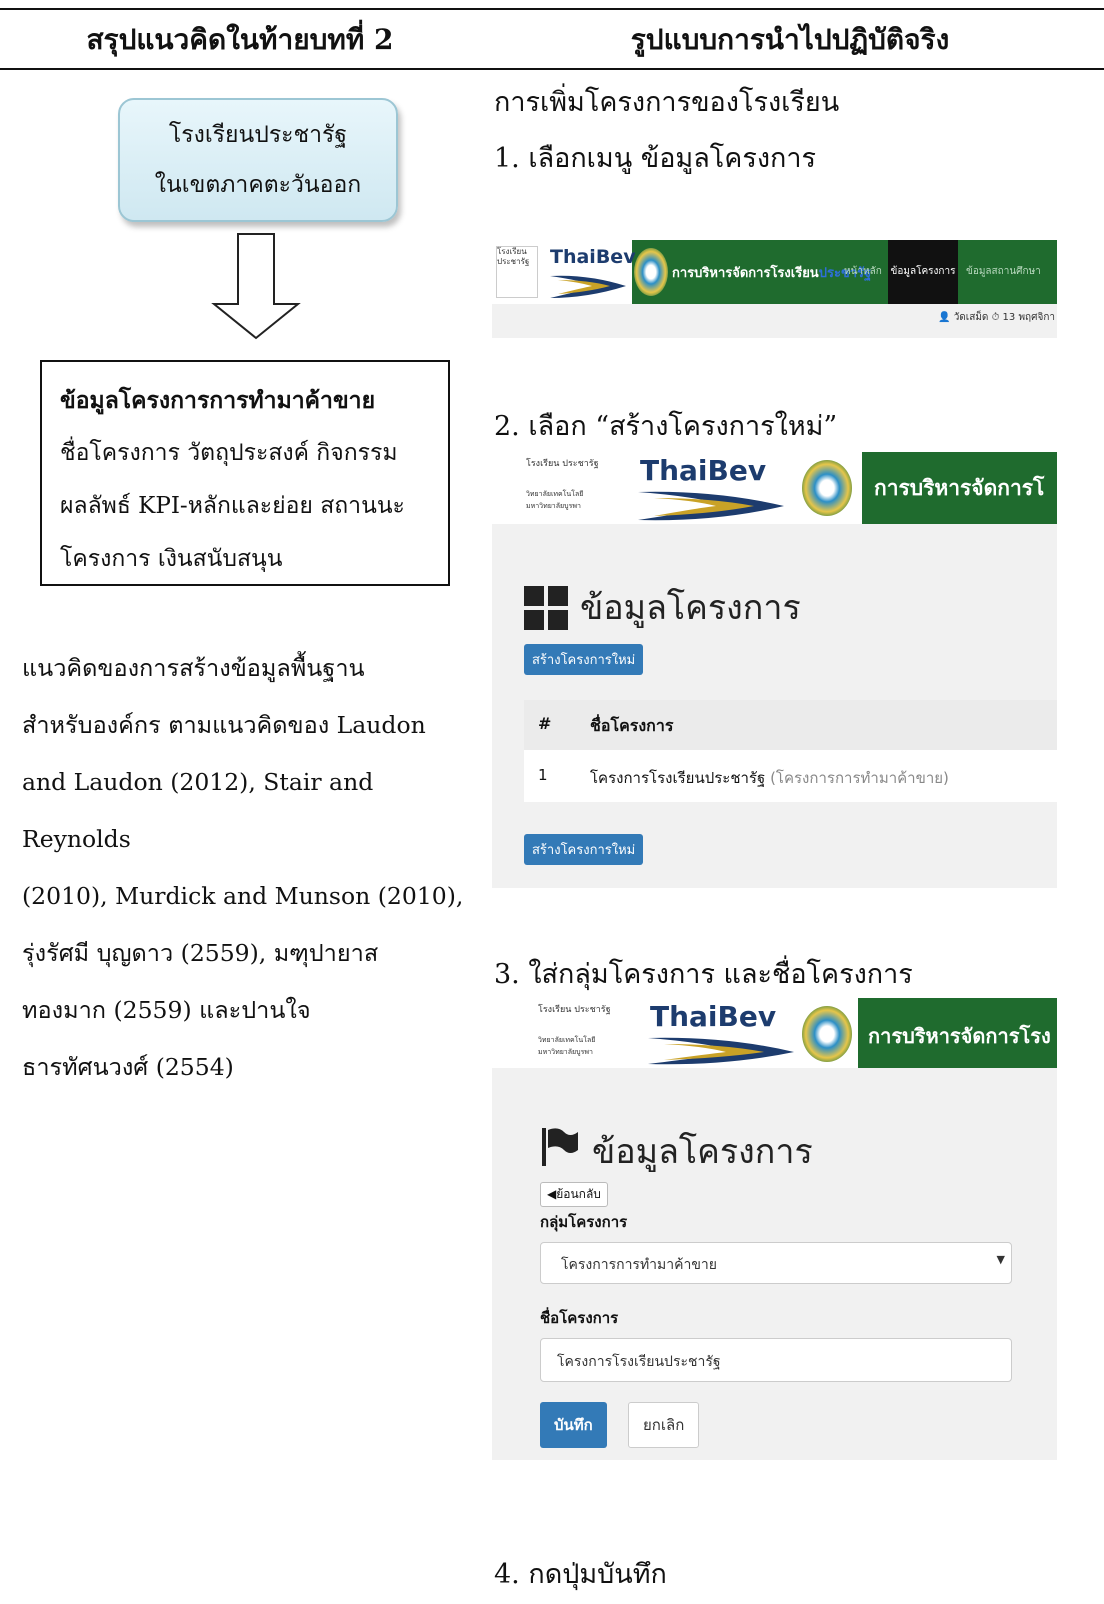  Describe the element at coordinates (790, 39) in the screenshot. I see `right-column-title: รูปแบบการนำไปปฏิบัติจริง` at that location.